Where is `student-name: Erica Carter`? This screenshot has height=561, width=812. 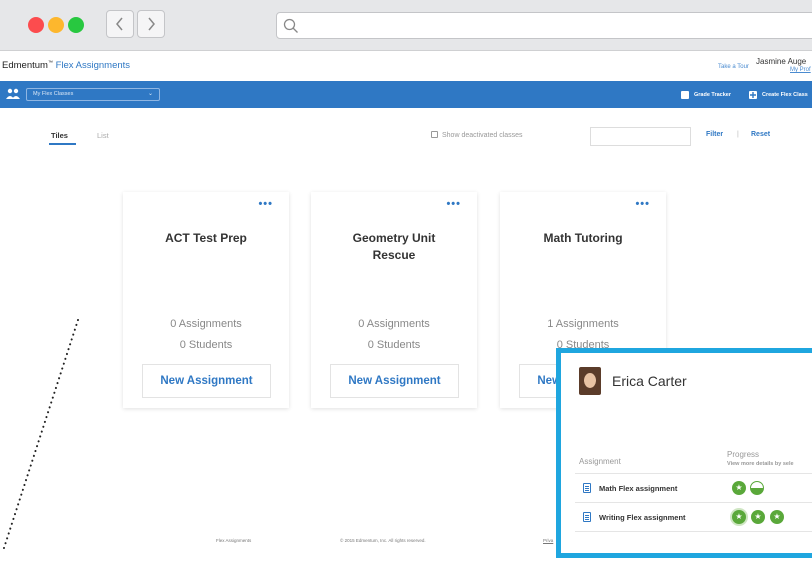
student-name: Erica Carter is located at coordinates (649, 381).